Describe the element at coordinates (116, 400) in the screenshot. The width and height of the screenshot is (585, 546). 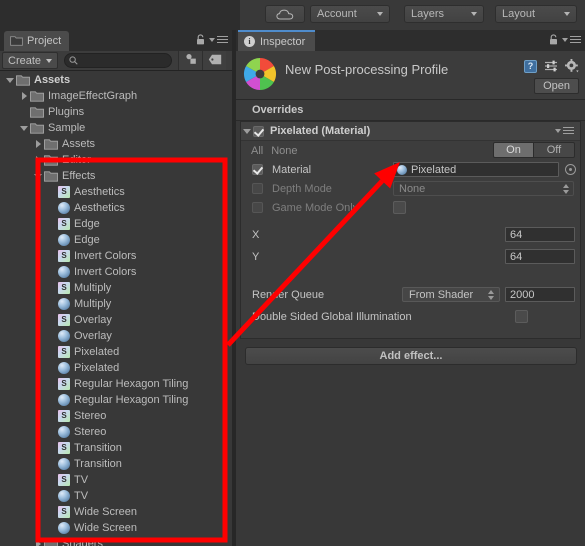
I see `tree-item: Regular Hexagon Tiling` at that location.